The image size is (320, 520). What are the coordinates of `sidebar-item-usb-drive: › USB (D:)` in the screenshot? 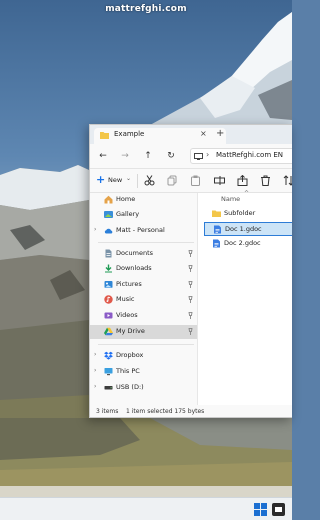 It's located at (143, 388).